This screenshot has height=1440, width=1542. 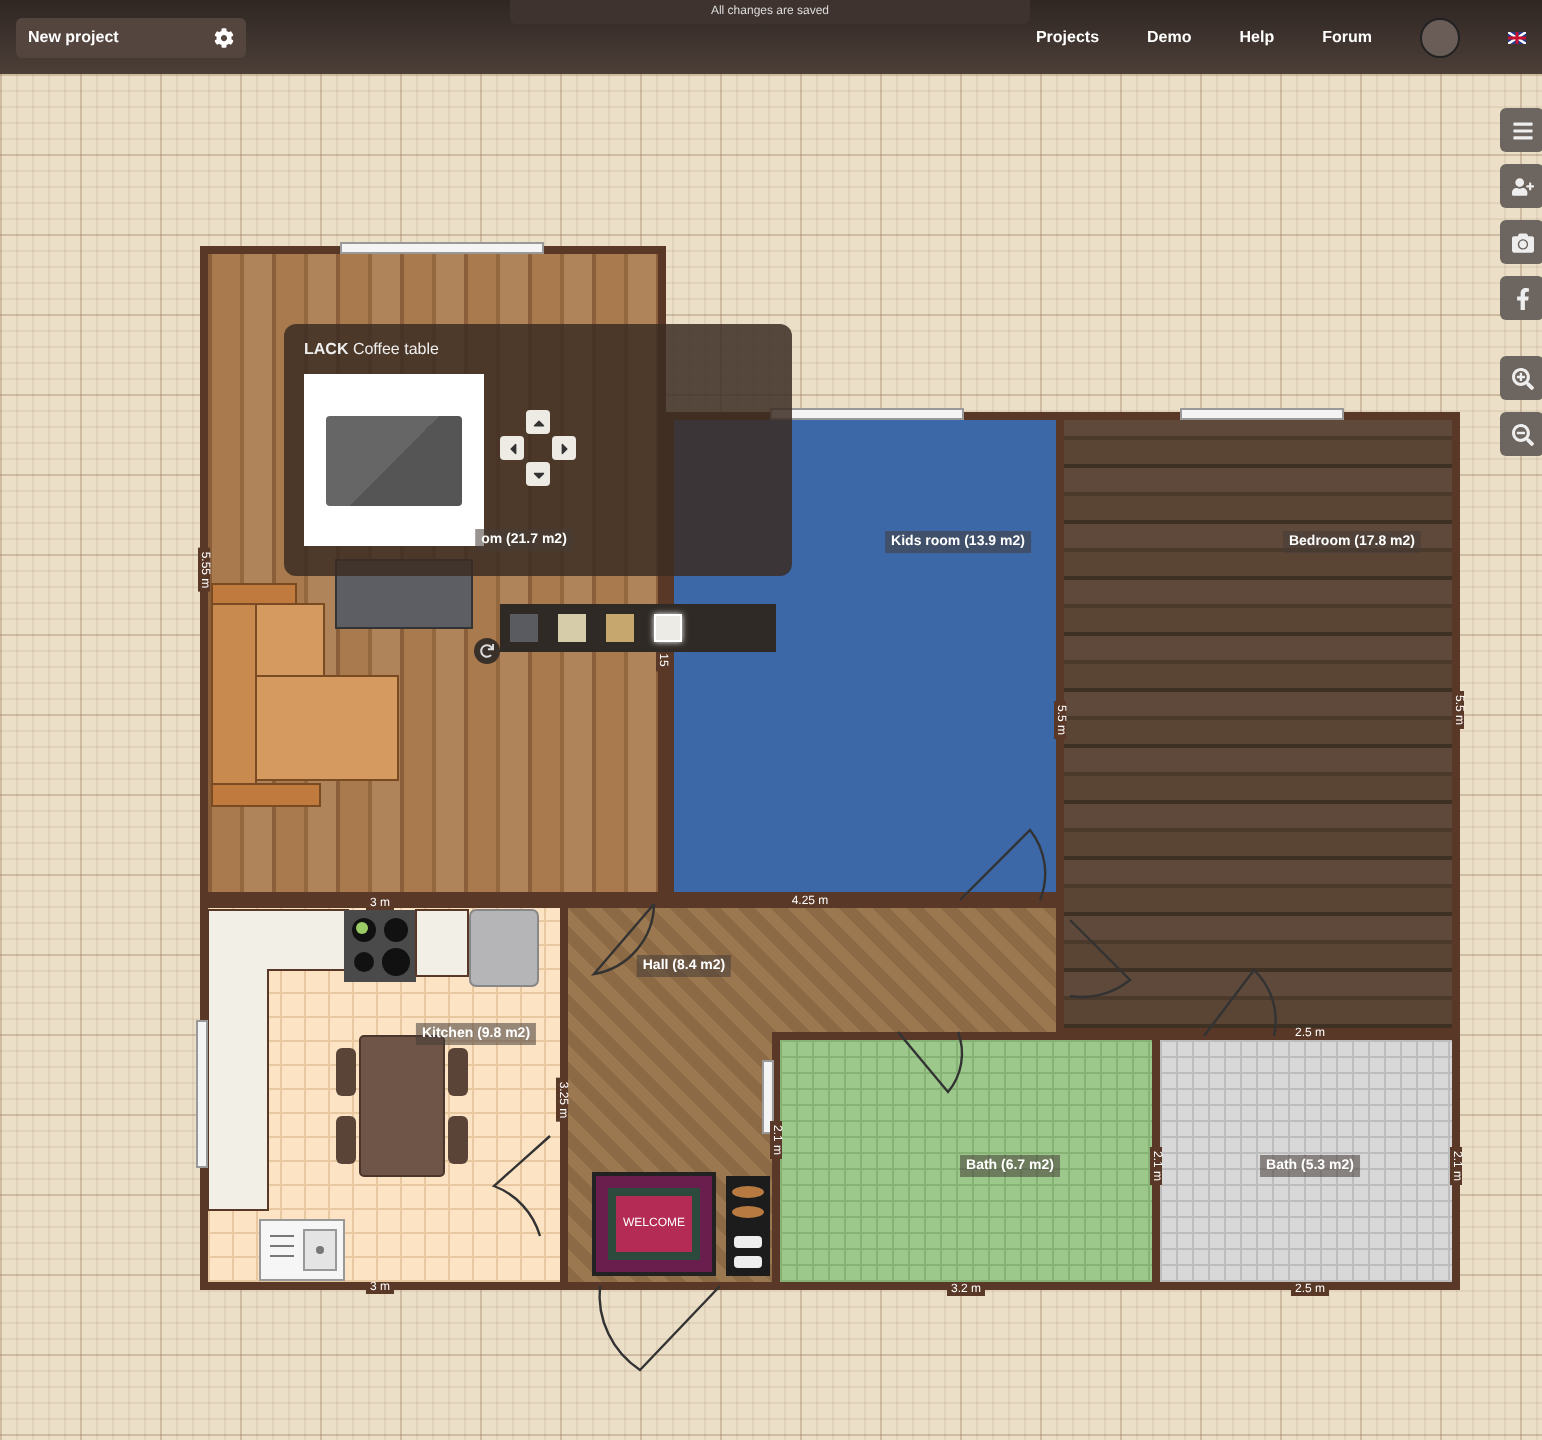 I want to click on furniture-title: LACK Coffee table, so click(x=372, y=349).